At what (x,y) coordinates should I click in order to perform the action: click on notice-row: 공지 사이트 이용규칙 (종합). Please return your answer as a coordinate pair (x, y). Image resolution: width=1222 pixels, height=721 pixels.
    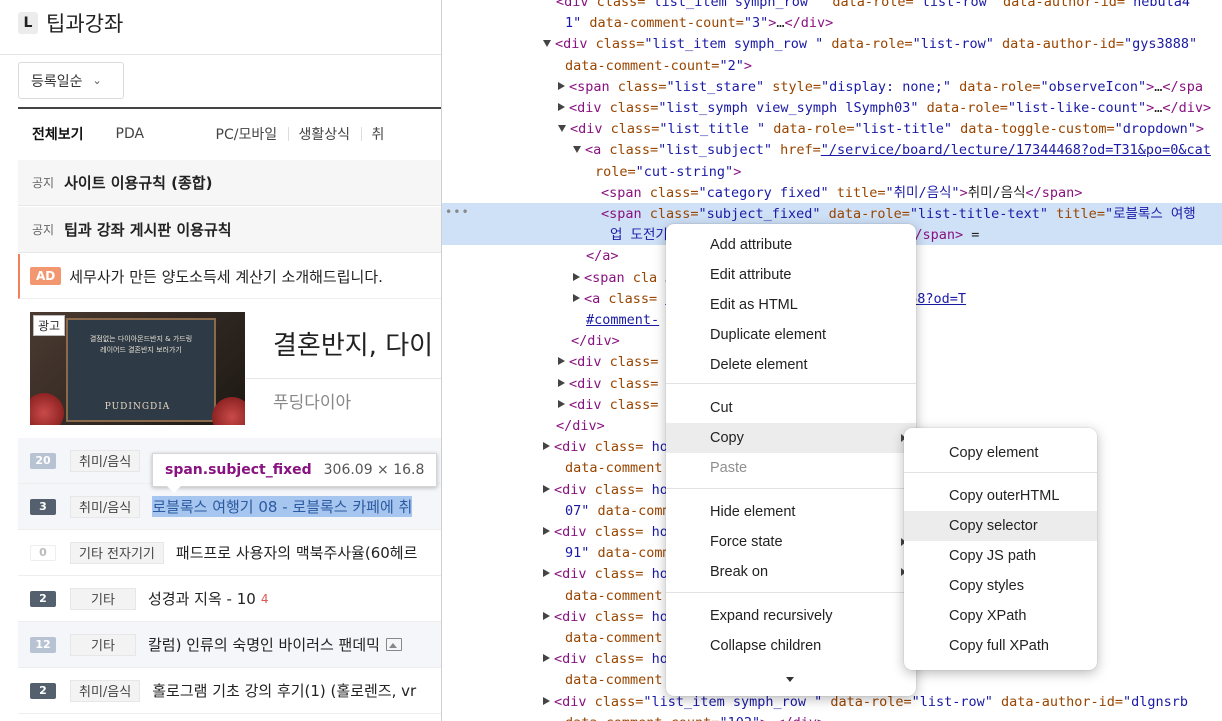
    Looking at the image, I should click on (230, 183).